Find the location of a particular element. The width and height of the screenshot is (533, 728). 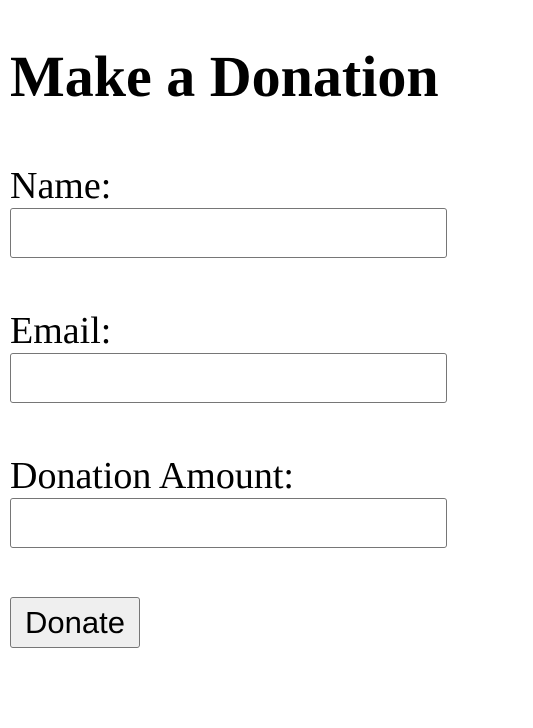

name-input is located at coordinates (228, 233).